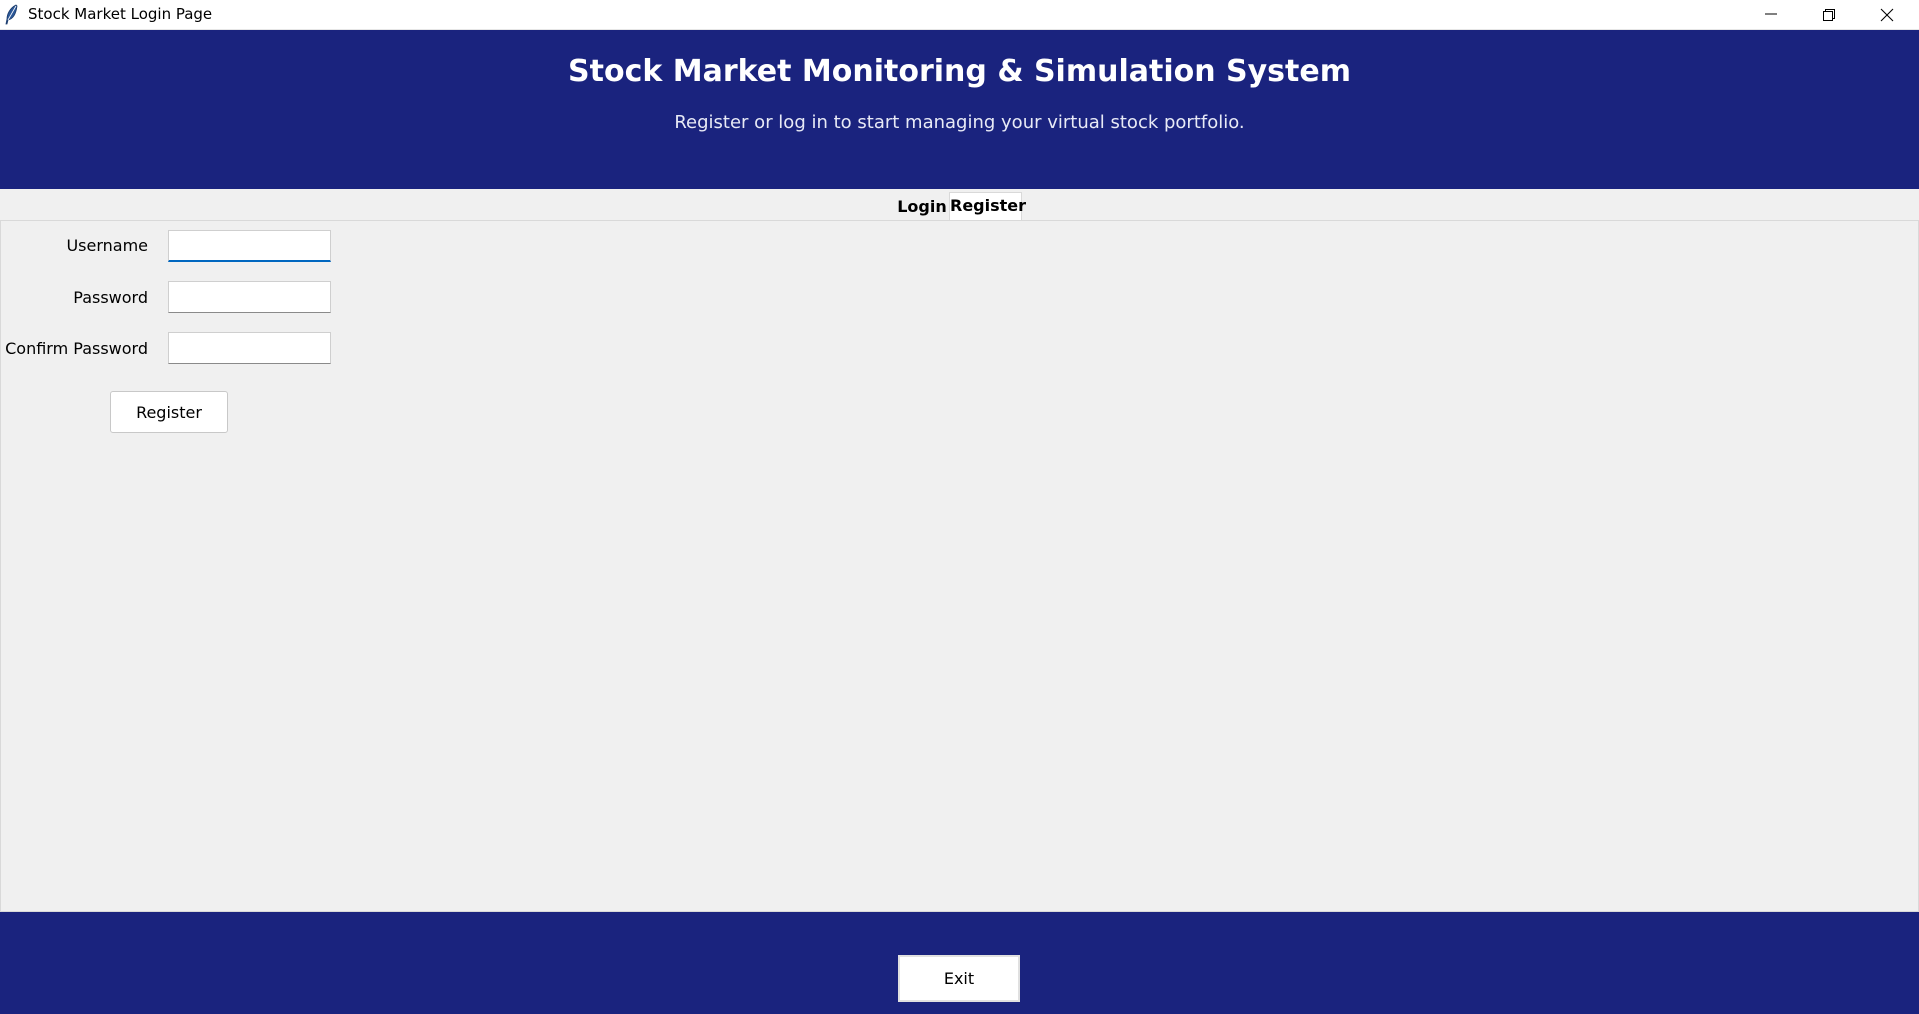 This screenshot has height=1014, width=1919. Describe the element at coordinates (959, 978) in the screenshot. I see `exit-button: Exit` at that location.